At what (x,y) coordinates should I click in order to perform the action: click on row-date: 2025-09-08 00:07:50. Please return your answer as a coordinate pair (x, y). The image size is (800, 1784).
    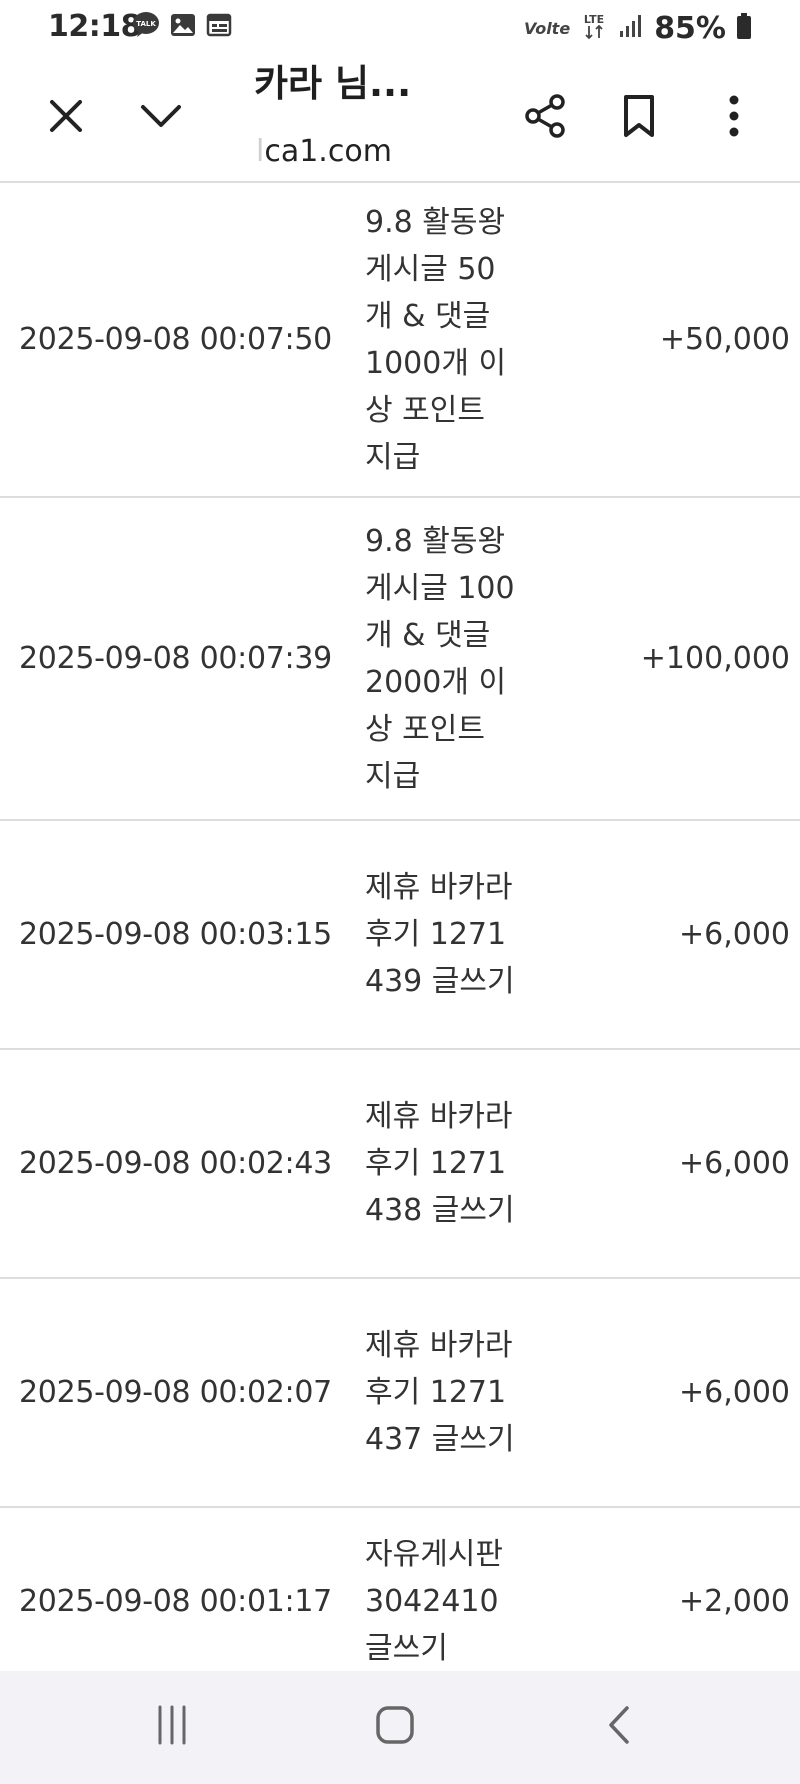
    Looking at the image, I should click on (175, 339).